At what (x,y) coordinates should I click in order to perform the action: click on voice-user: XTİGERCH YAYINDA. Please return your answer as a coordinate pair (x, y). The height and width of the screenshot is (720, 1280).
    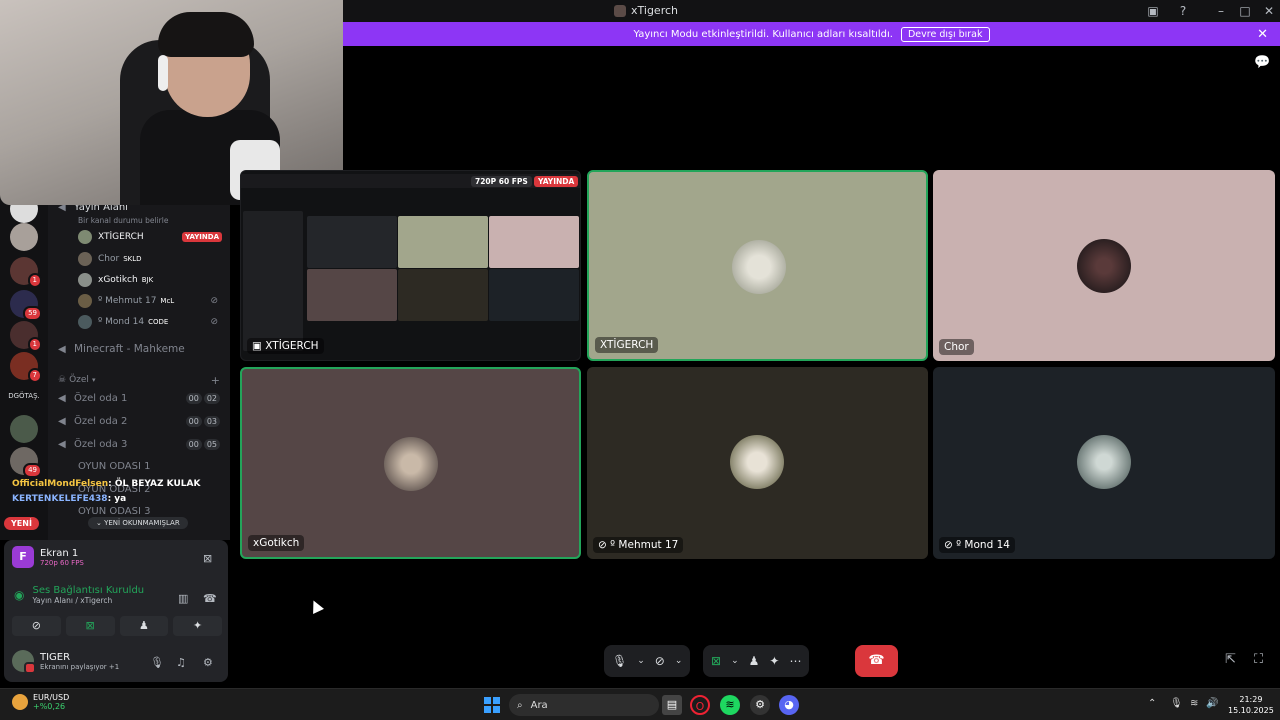
    Looking at the image, I should click on (153, 237).